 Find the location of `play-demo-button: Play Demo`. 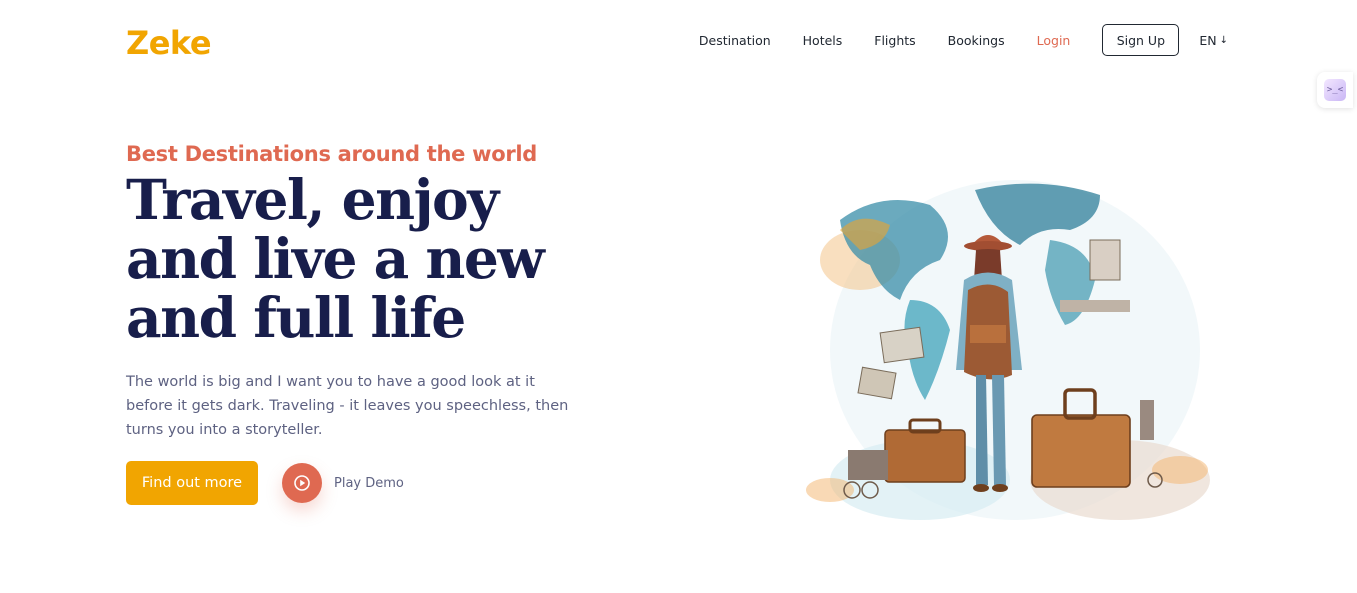

play-demo-button: Play Demo is located at coordinates (343, 483).